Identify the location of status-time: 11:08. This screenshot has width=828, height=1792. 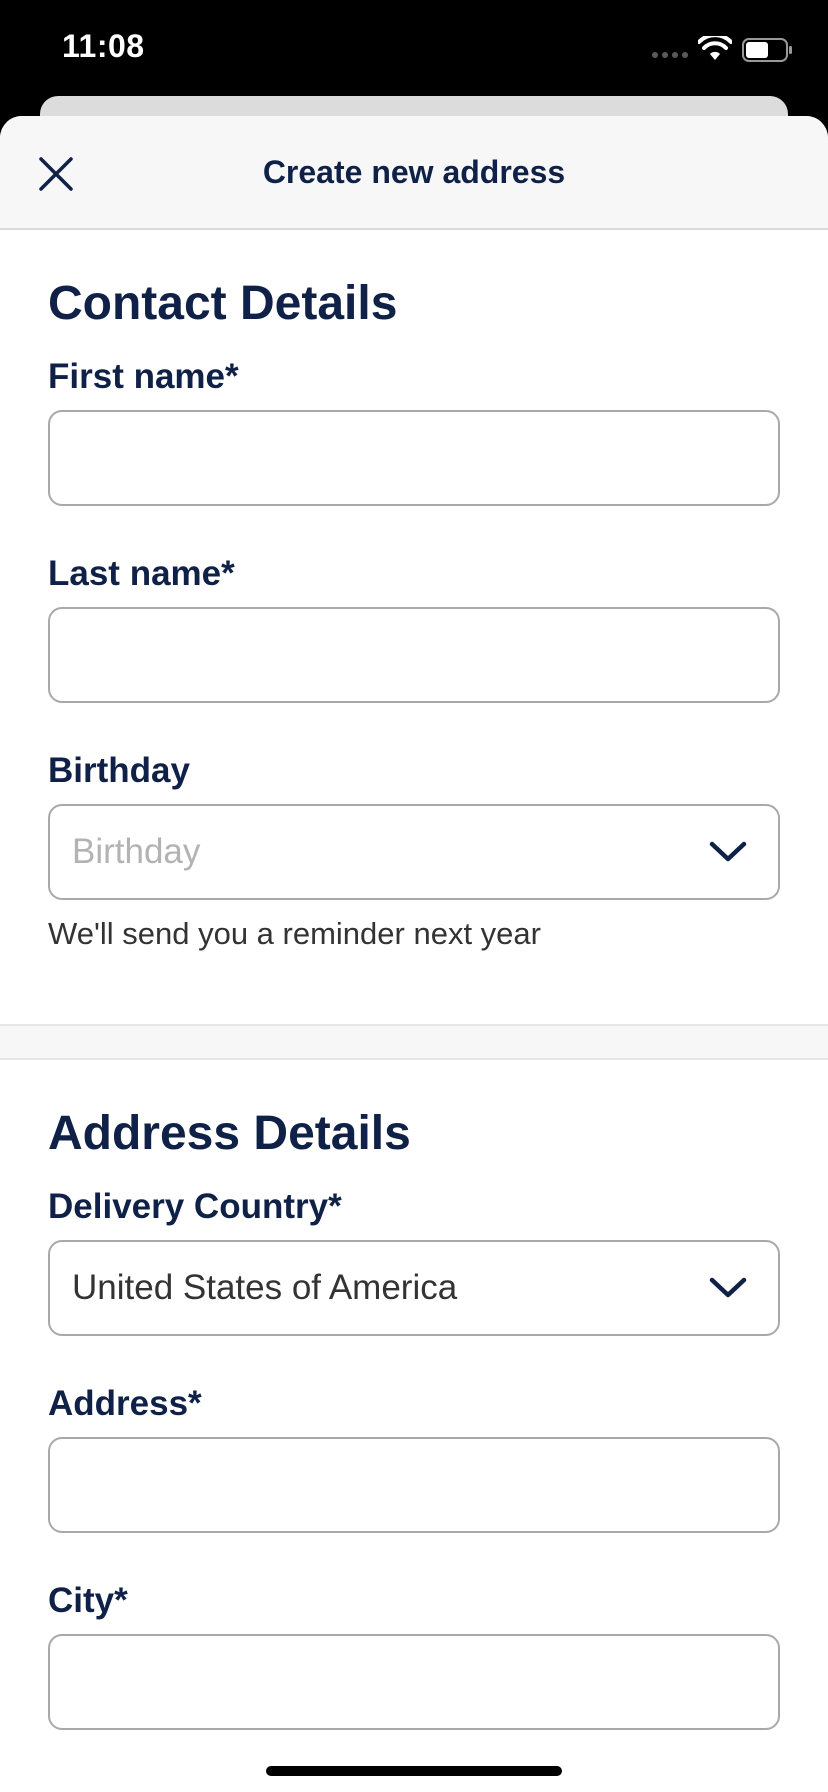
(103, 46).